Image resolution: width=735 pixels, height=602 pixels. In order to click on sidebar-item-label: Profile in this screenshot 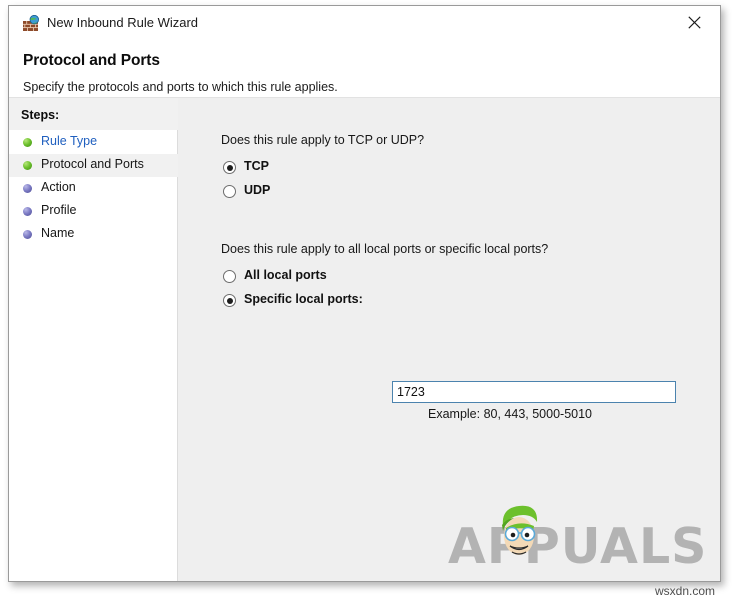, I will do `click(59, 210)`.